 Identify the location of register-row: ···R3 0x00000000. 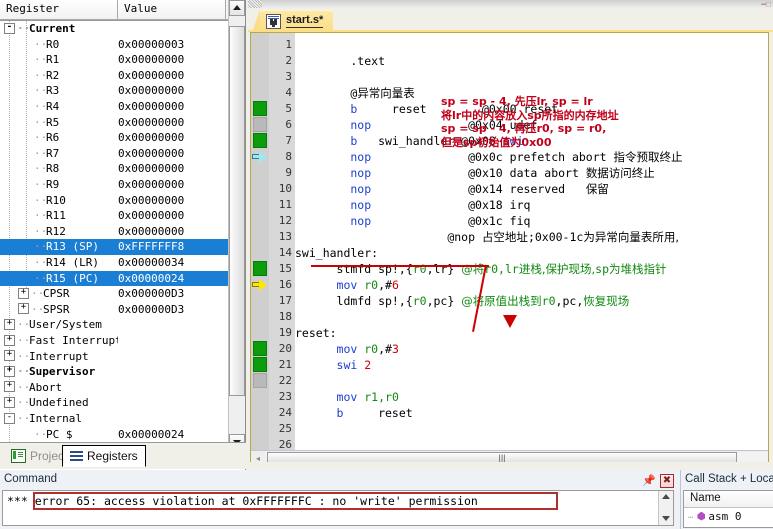
(114, 91).